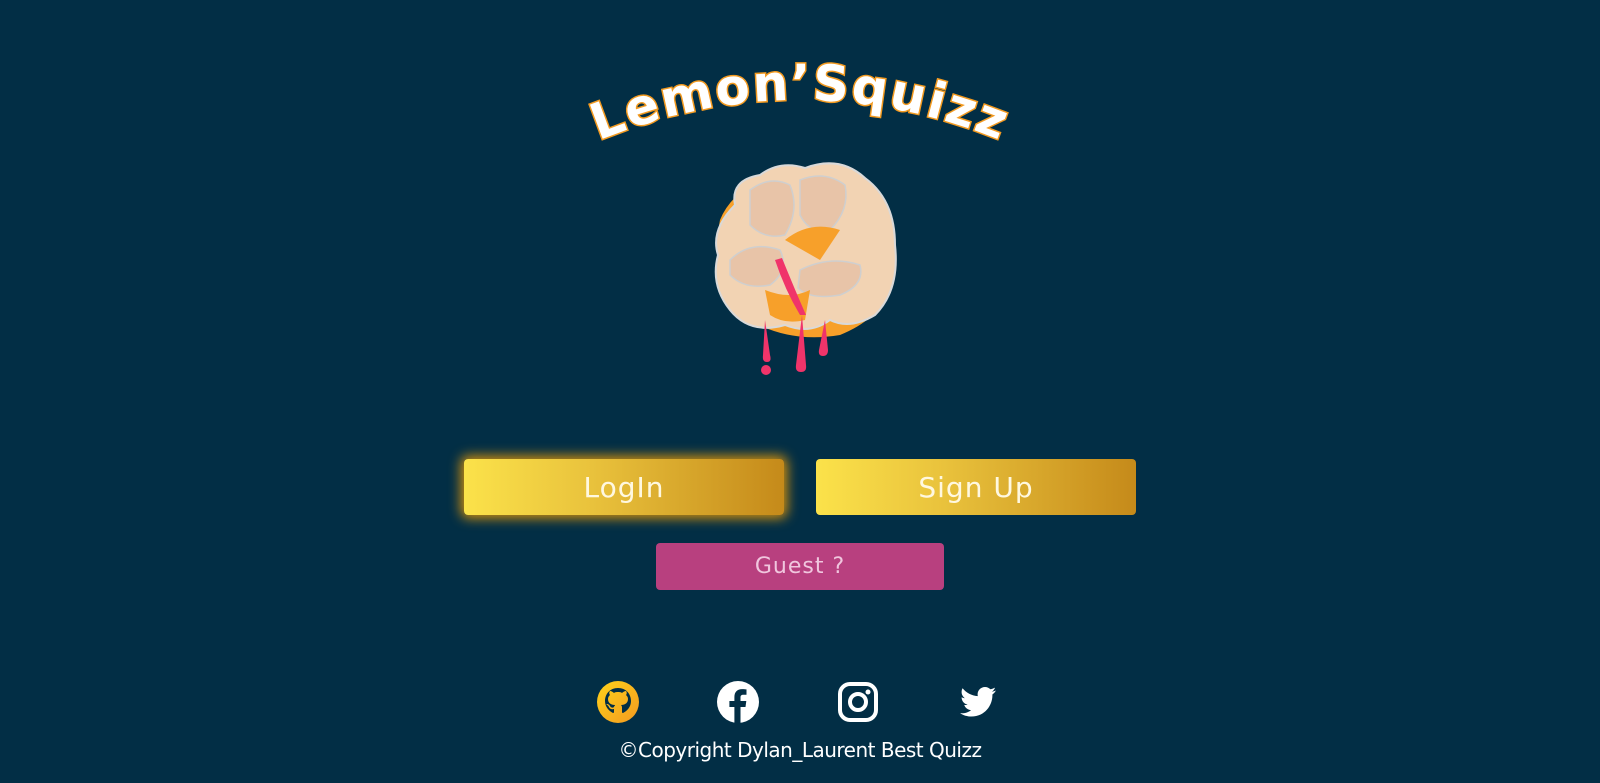  I want to click on app-title-text: Lemon’Squizz, so click(799, 102).